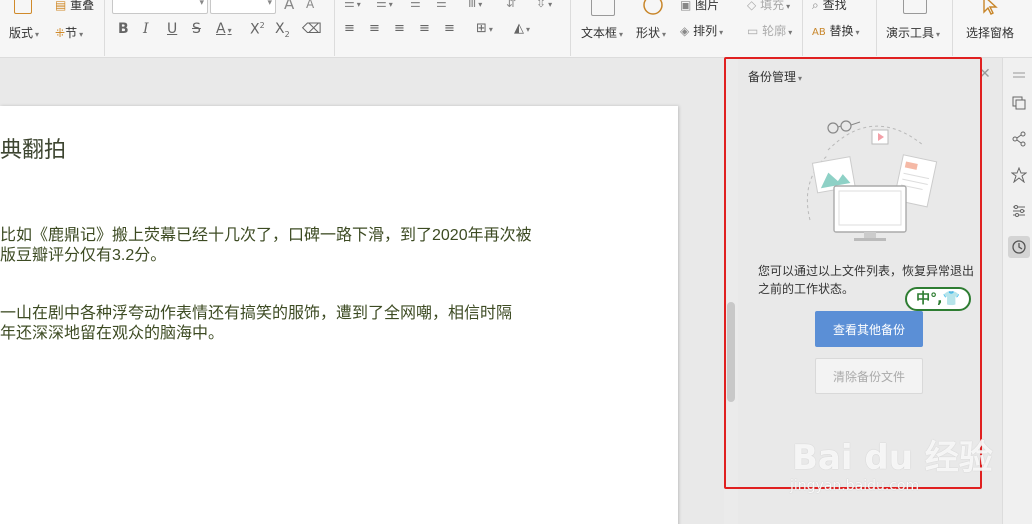  I want to click on present-tools-icon, so click(915, 7).